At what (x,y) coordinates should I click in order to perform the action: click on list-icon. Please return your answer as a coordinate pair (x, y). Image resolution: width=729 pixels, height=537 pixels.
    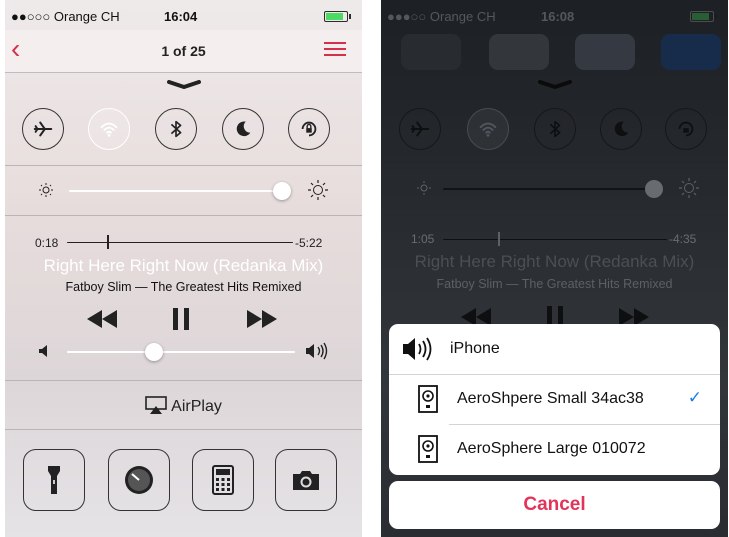
    Looking at the image, I should click on (335, 50).